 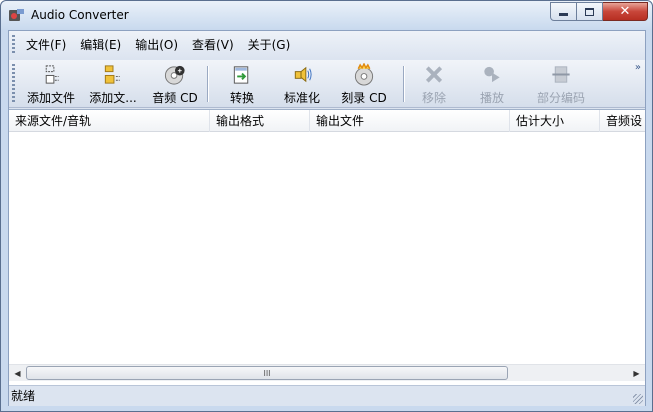 What do you see at coordinates (13, 45) in the screenshot?
I see `menu-grip` at bounding box center [13, 45].